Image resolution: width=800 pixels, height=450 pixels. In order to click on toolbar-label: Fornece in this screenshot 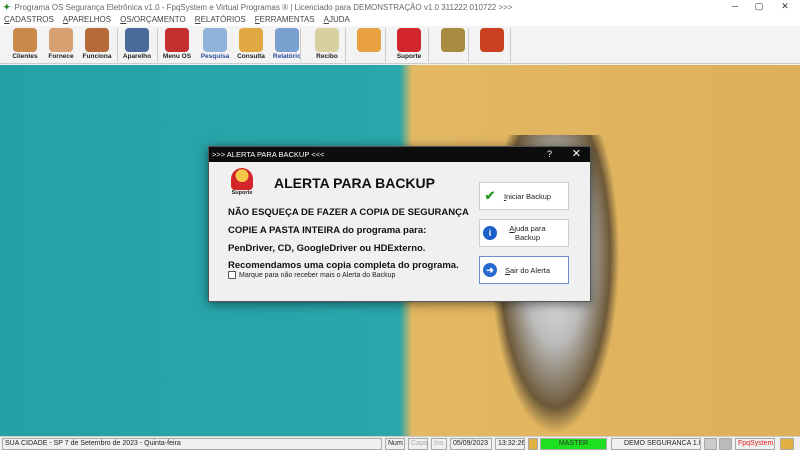, I will do `click(61, 56)`.